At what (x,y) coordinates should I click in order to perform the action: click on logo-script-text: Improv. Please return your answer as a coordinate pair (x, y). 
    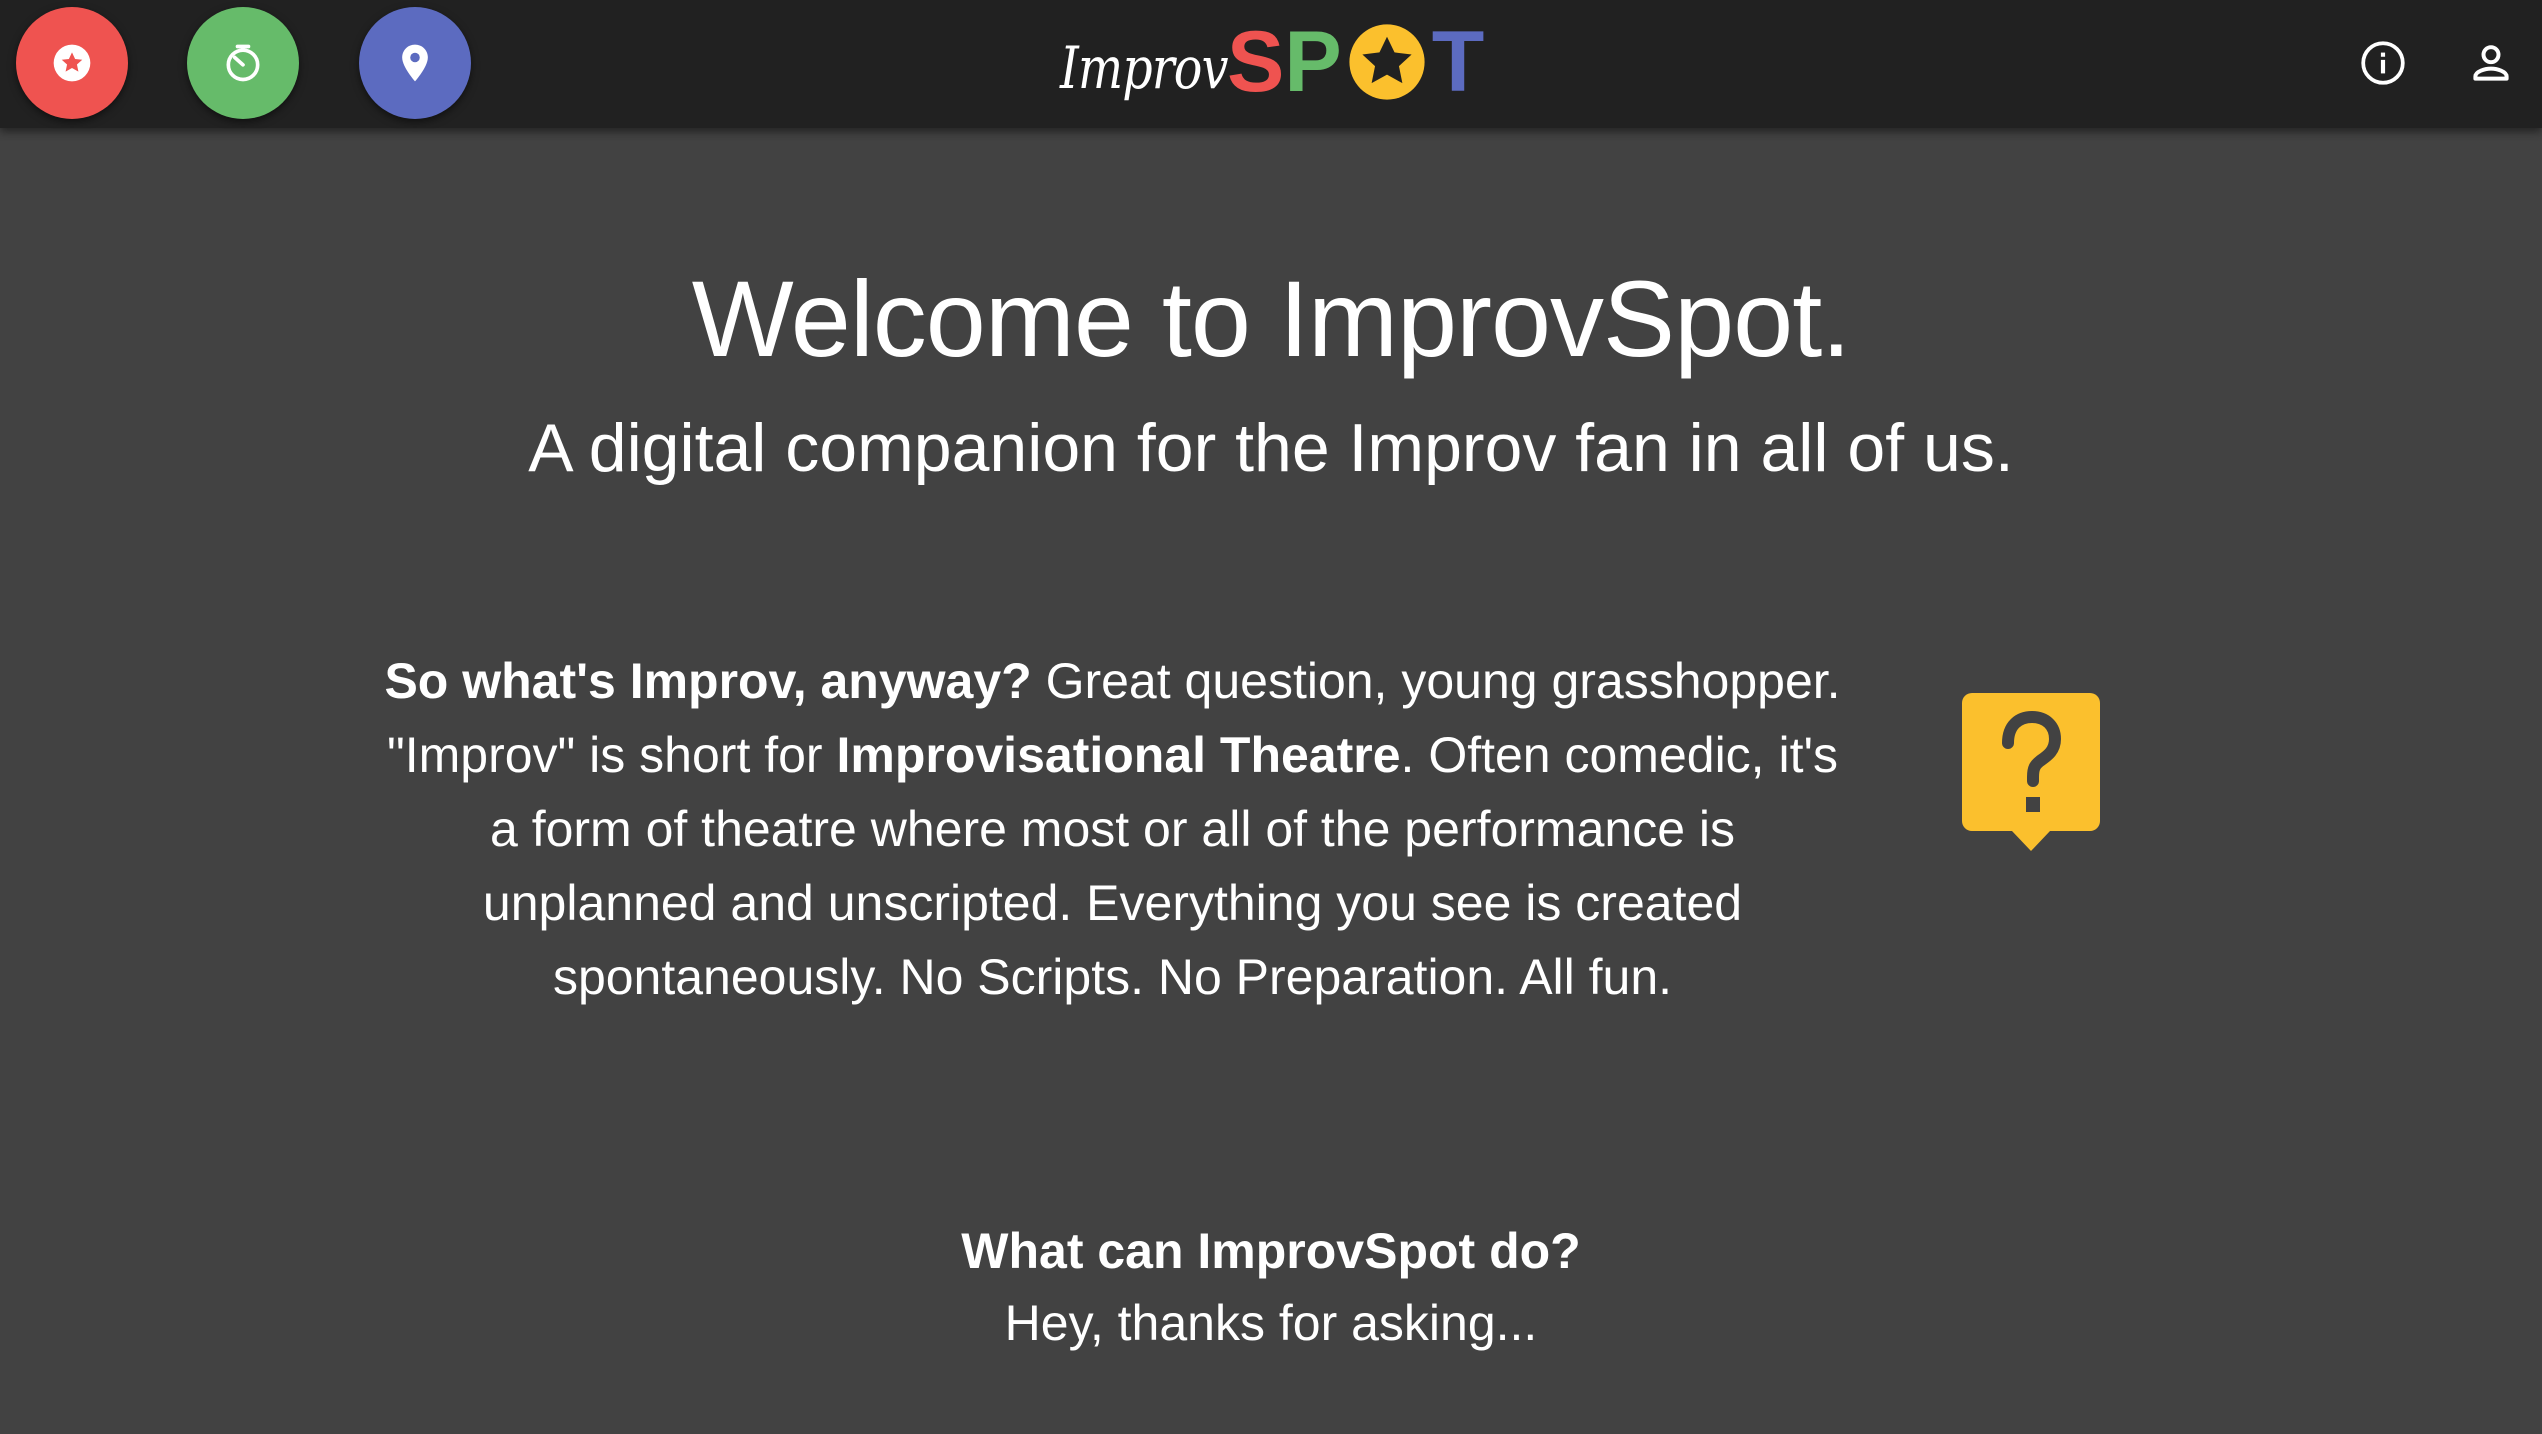
    Looking at the image, I should click on (1144, 68).